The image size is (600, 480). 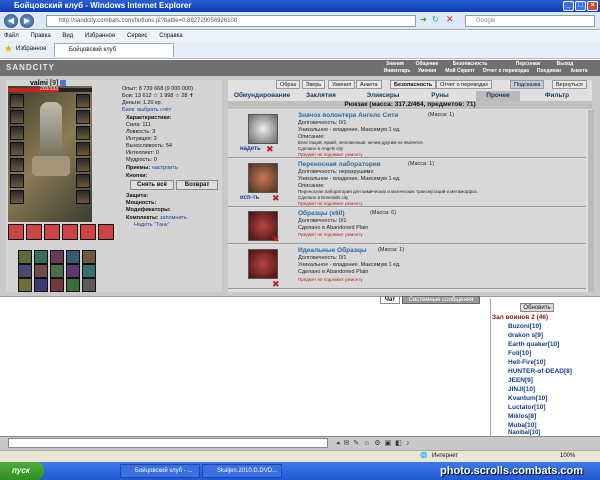 I want to click on chat-user: Luctator[10], so click(x=527, y=407).